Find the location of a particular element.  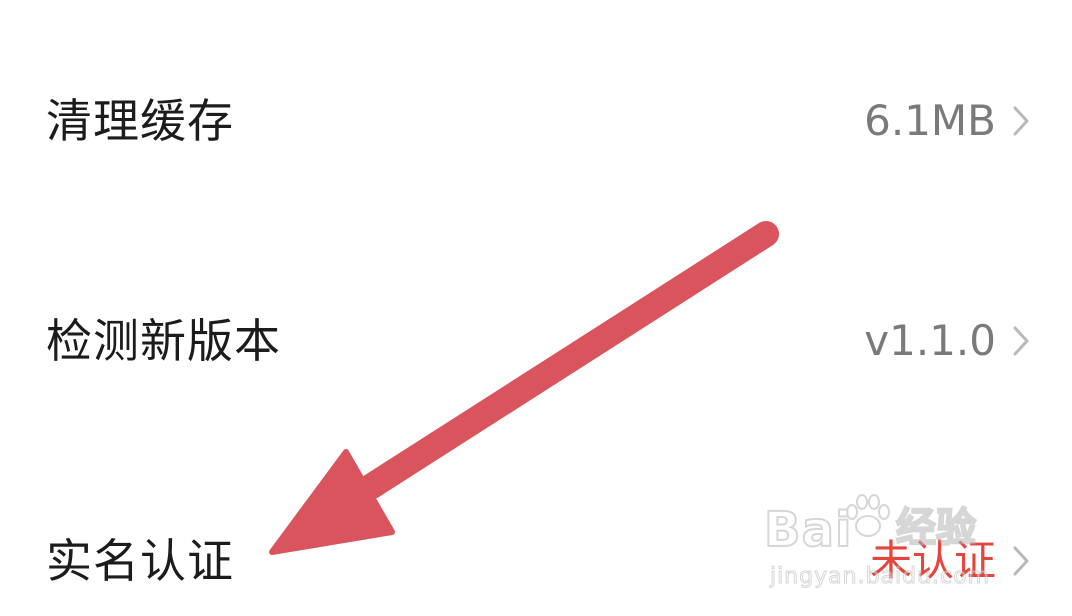

version-value: v1.1.0 is located at coordinates (930, 340).